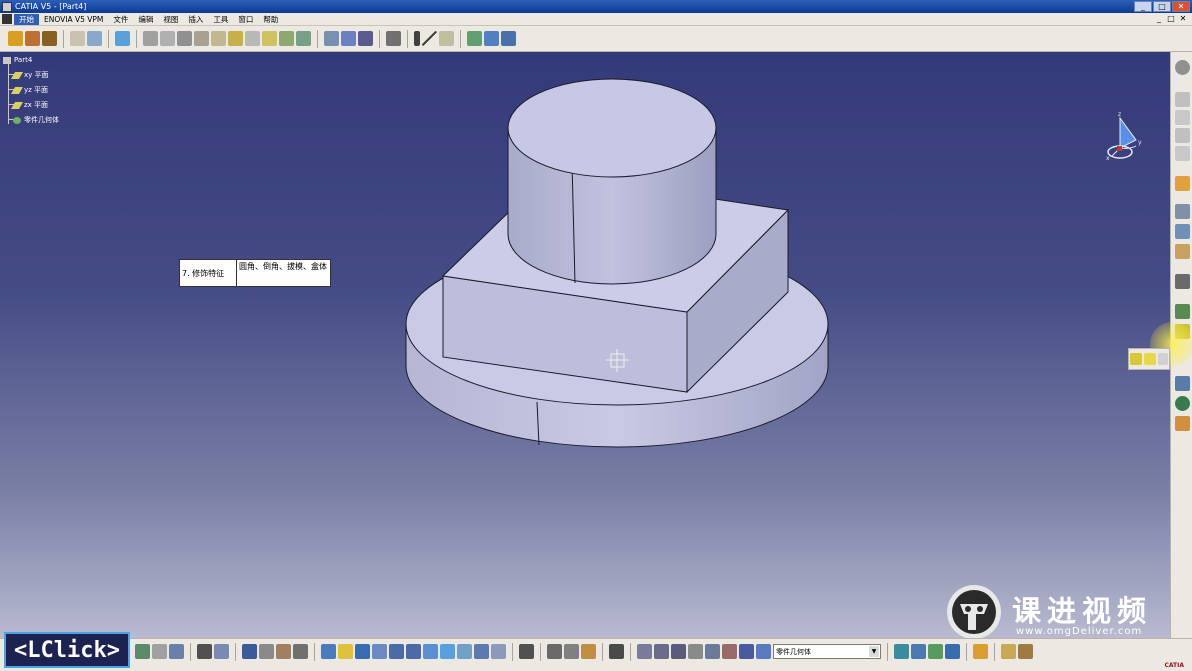 The width and height of the screenshot is (1192, 671). Describe the element at coordinates (94, 38) in the screenshot. I see `positioned-sketch-icon` at that location.